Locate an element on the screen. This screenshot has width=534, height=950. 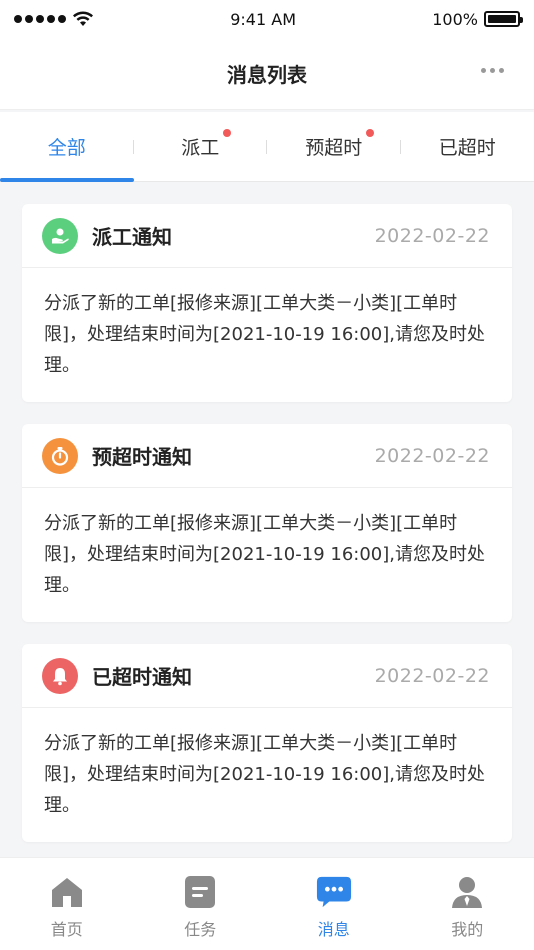
profile-icon is located at coordinates (467, 892).